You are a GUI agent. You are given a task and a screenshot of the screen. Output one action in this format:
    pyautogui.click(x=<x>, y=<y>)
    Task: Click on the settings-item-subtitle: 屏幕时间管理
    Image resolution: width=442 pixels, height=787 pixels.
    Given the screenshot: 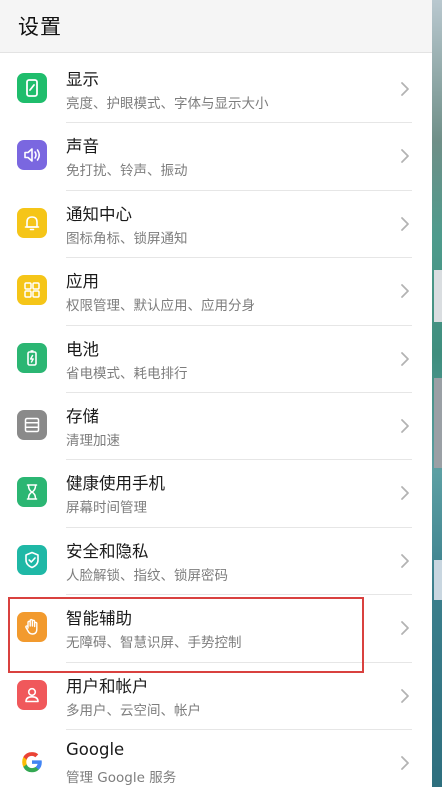 What is the action you would take?
    pyautogui.click(x=106, y=508)
    